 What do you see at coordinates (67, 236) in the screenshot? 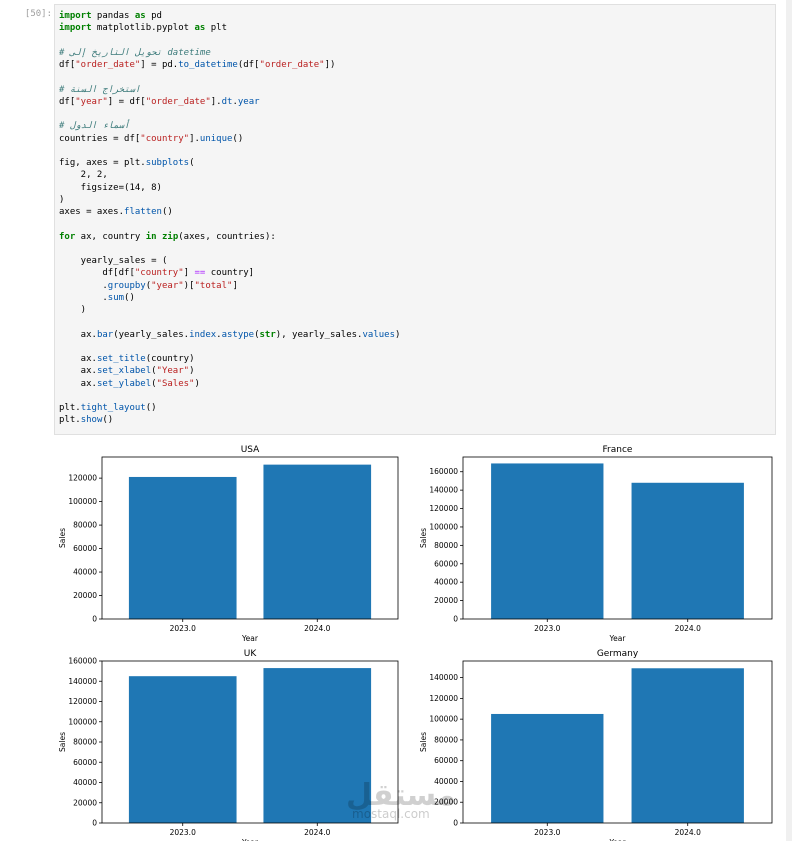
I see `code-token: for` at bounding box center [67, 236].